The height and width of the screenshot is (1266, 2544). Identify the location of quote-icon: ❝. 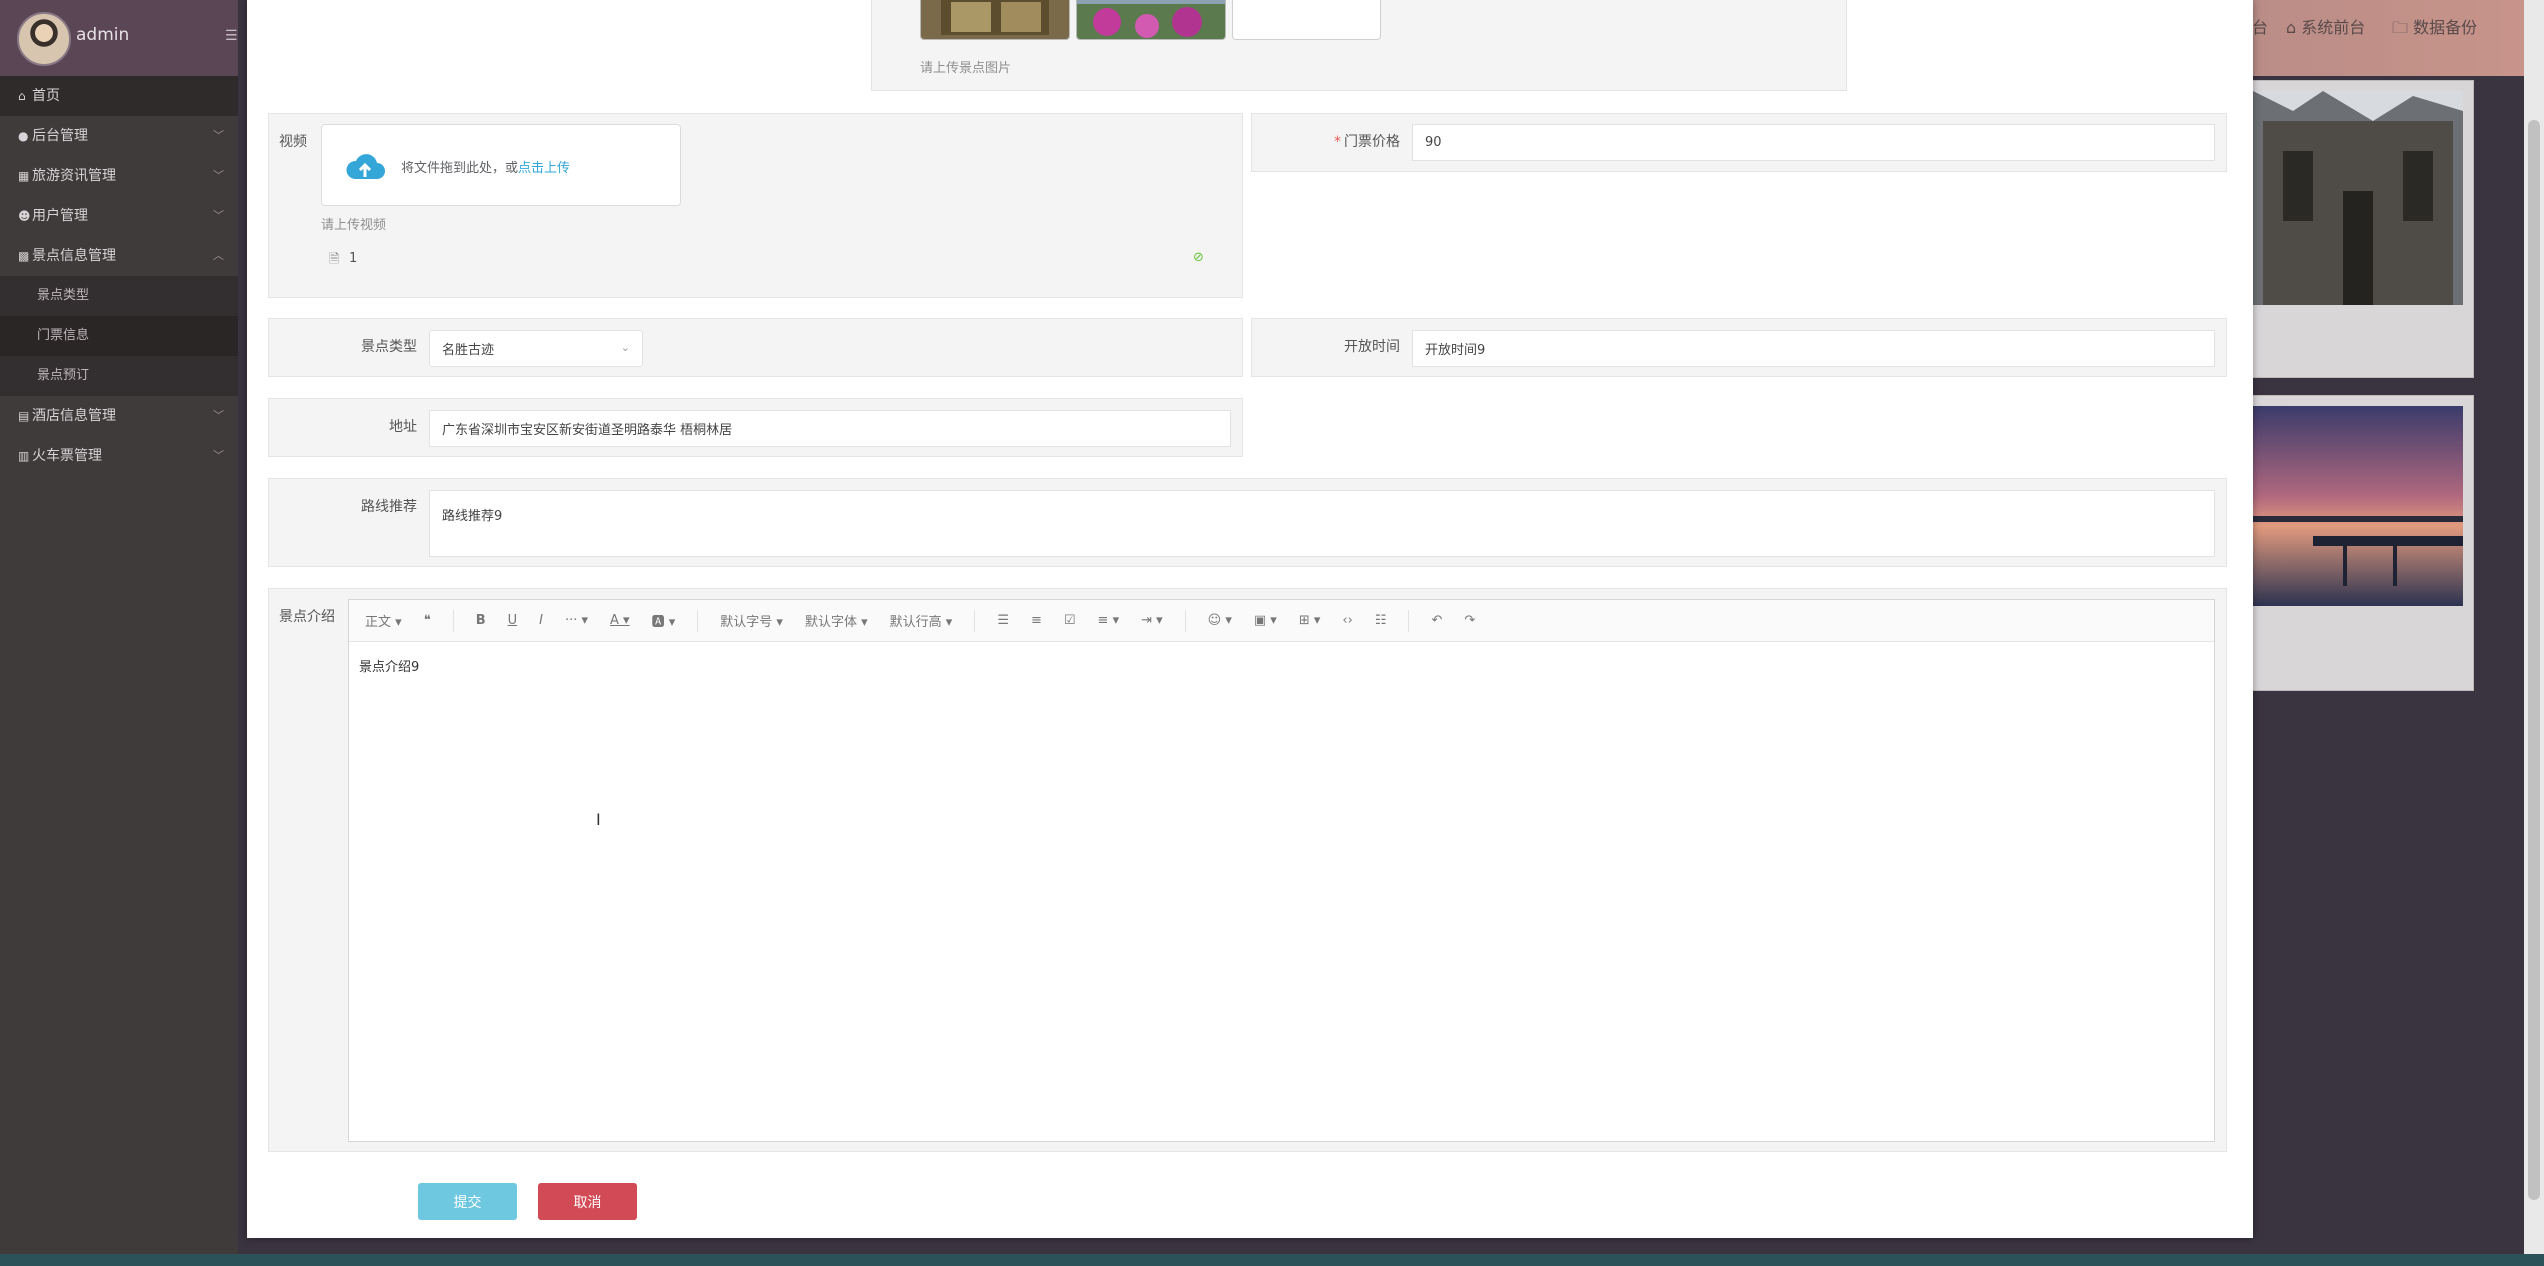
(427, 620).